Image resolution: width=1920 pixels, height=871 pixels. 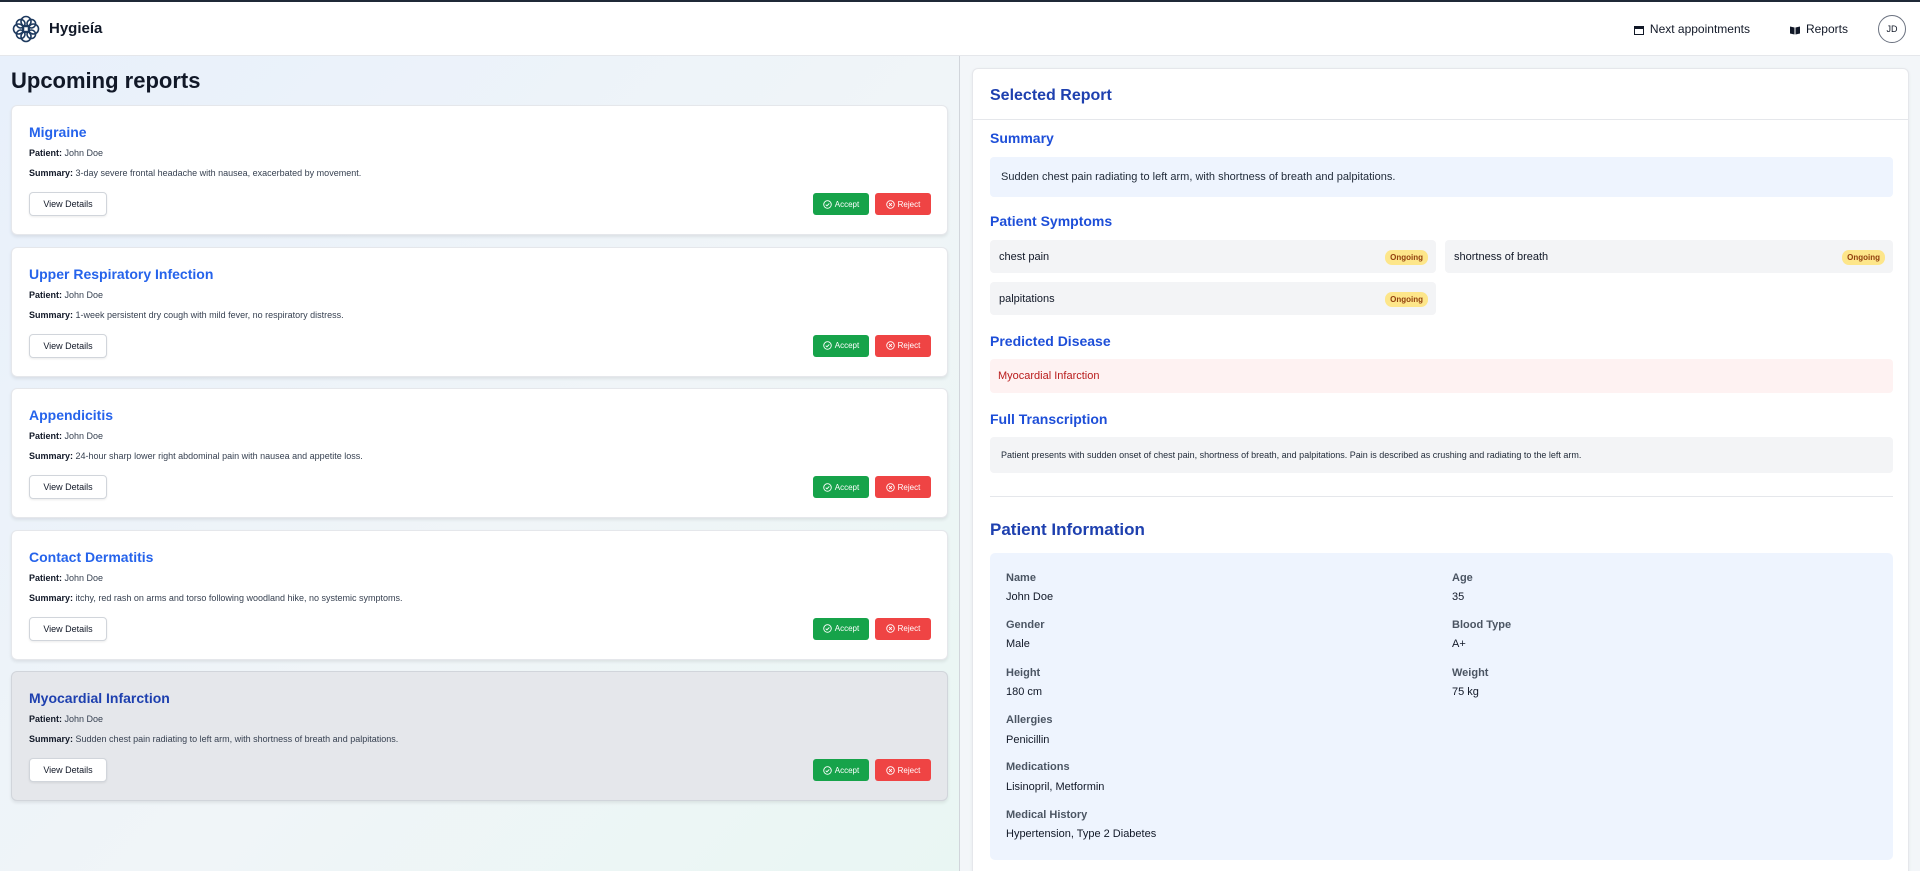 I want to click on top-navbar: Hygieía Next appointments Reports JD, so click(x=960, y=28).